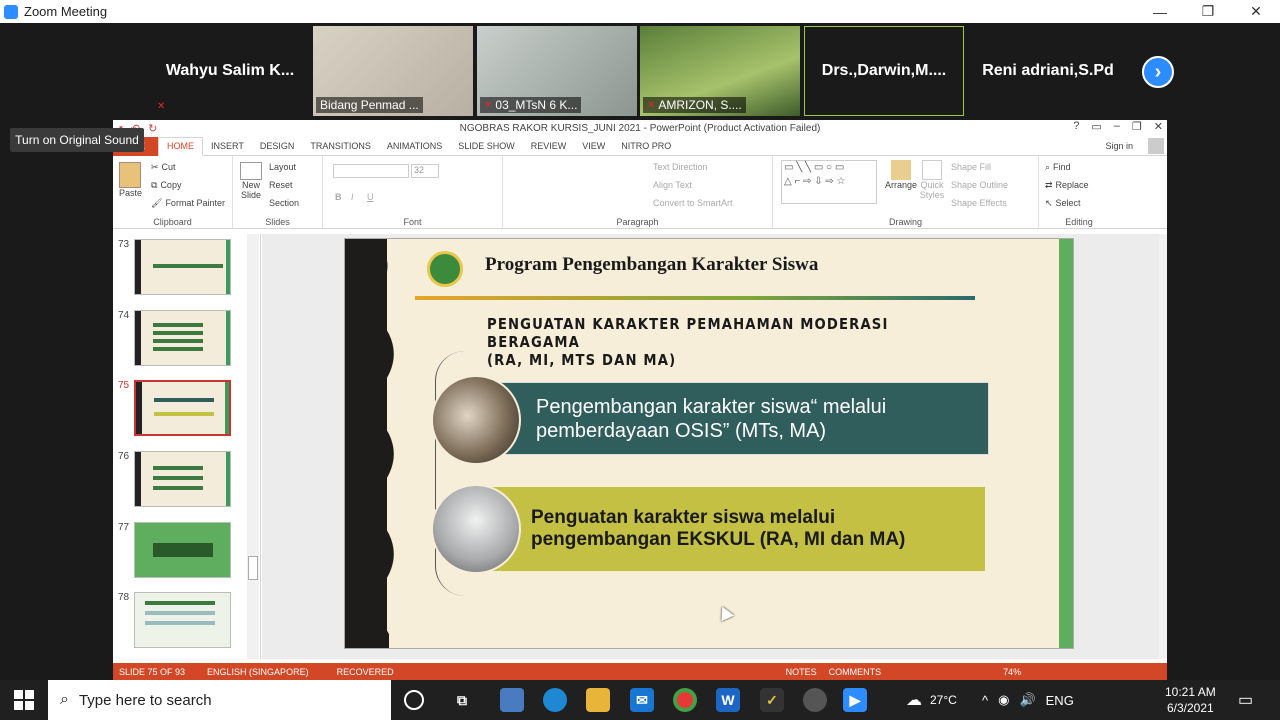 The height and width of the screenshot is (720, 1280). I want to click on section-button: Section, so click(284, 203).